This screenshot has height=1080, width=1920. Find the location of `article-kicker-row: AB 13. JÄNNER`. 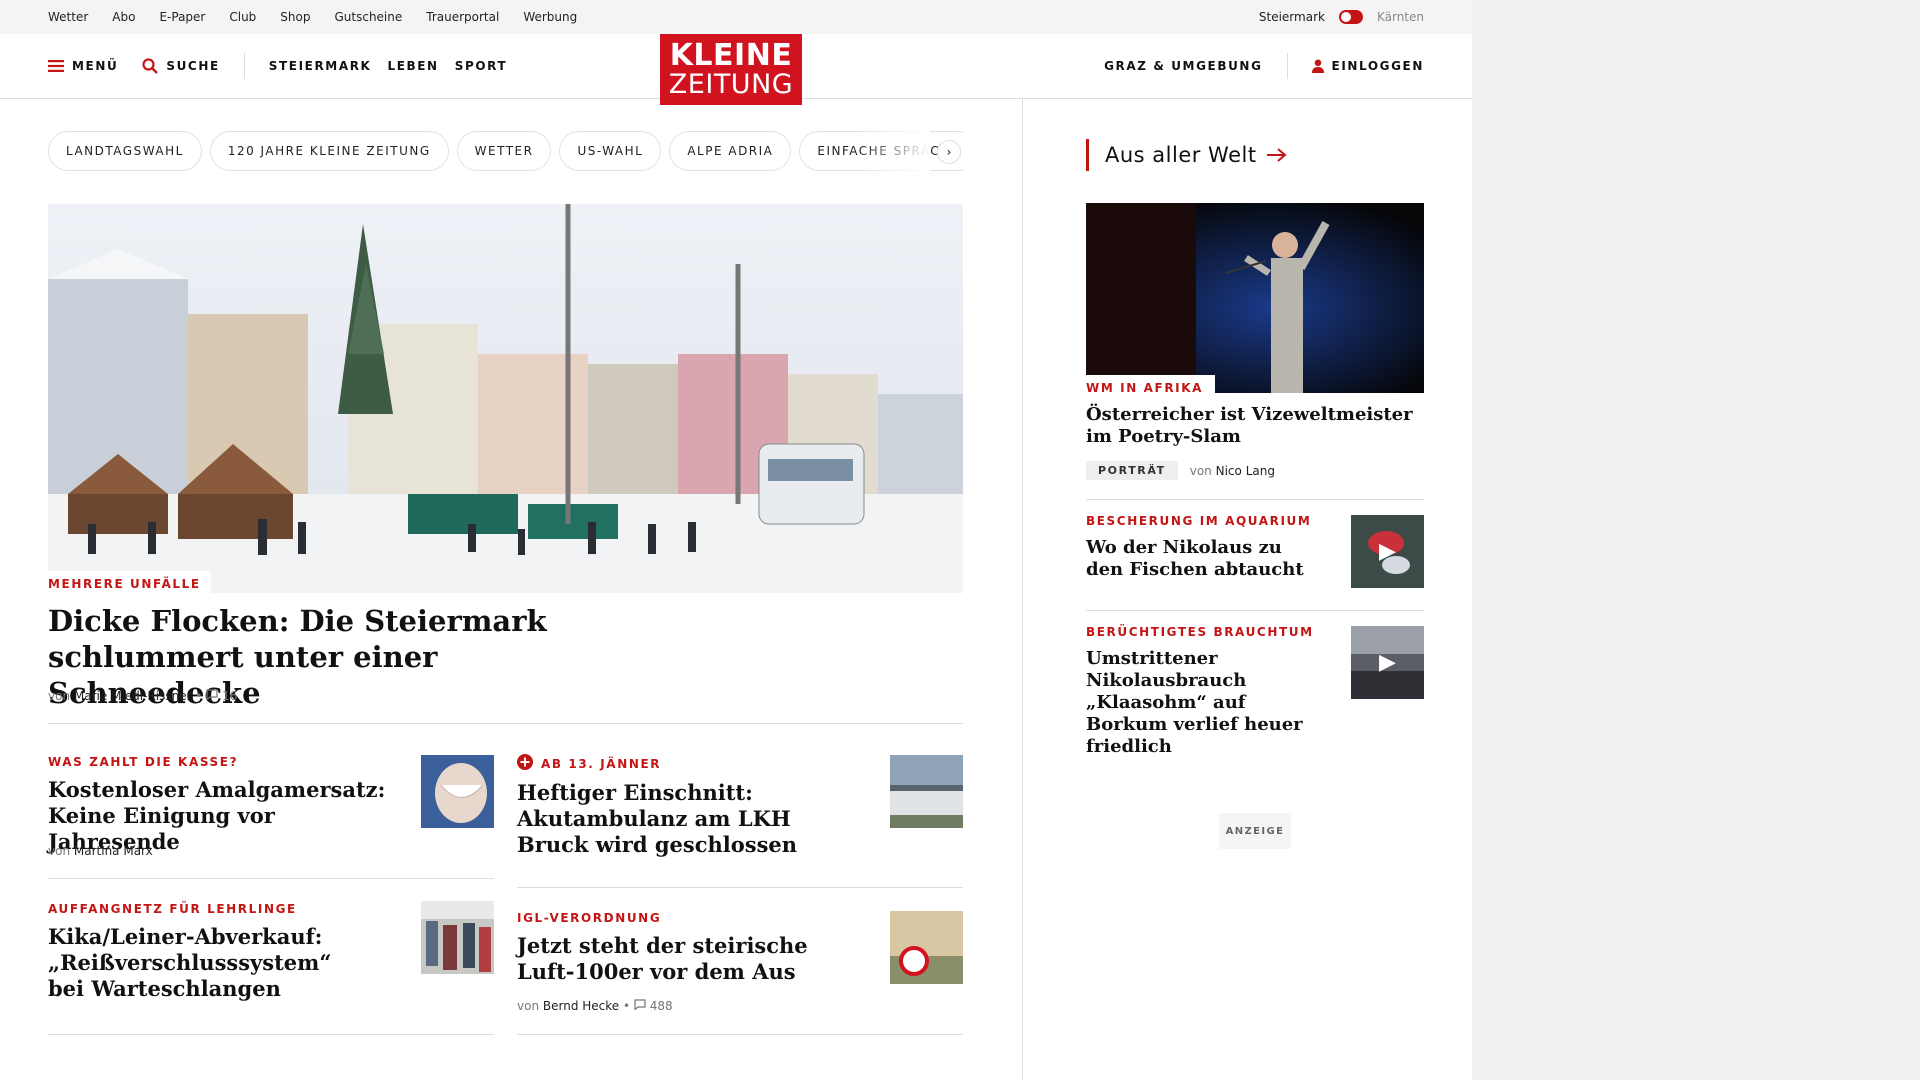

article-kicker-row: AB 13. JÄNNER is located at coordinates (589, 764).